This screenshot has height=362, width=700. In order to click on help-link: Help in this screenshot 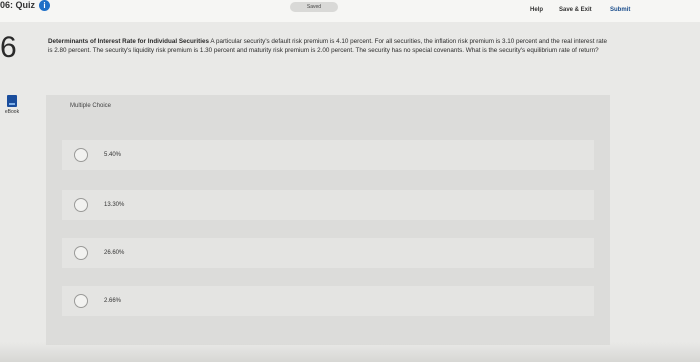, I will do `click(536, 10)`.